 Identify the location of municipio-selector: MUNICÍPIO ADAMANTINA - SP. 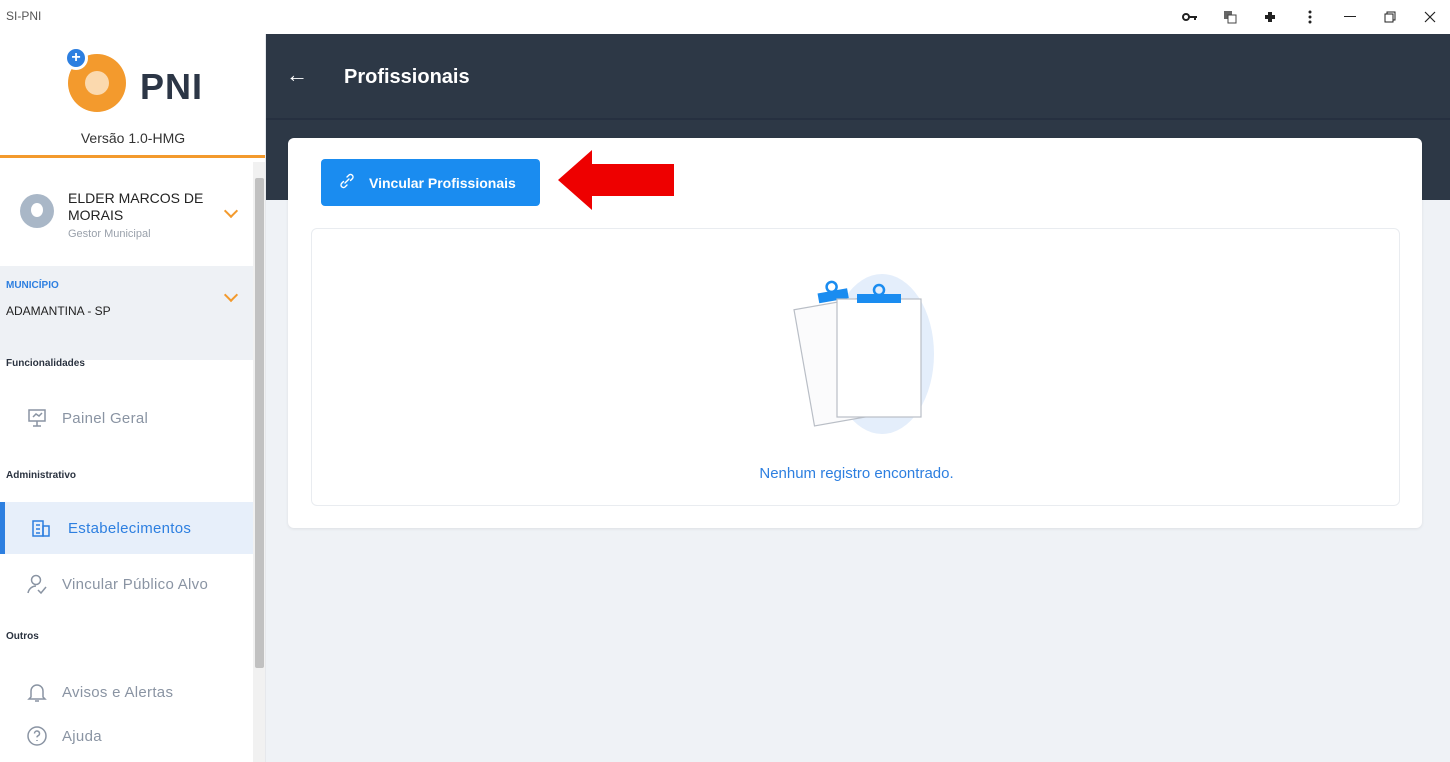
(126, 313).